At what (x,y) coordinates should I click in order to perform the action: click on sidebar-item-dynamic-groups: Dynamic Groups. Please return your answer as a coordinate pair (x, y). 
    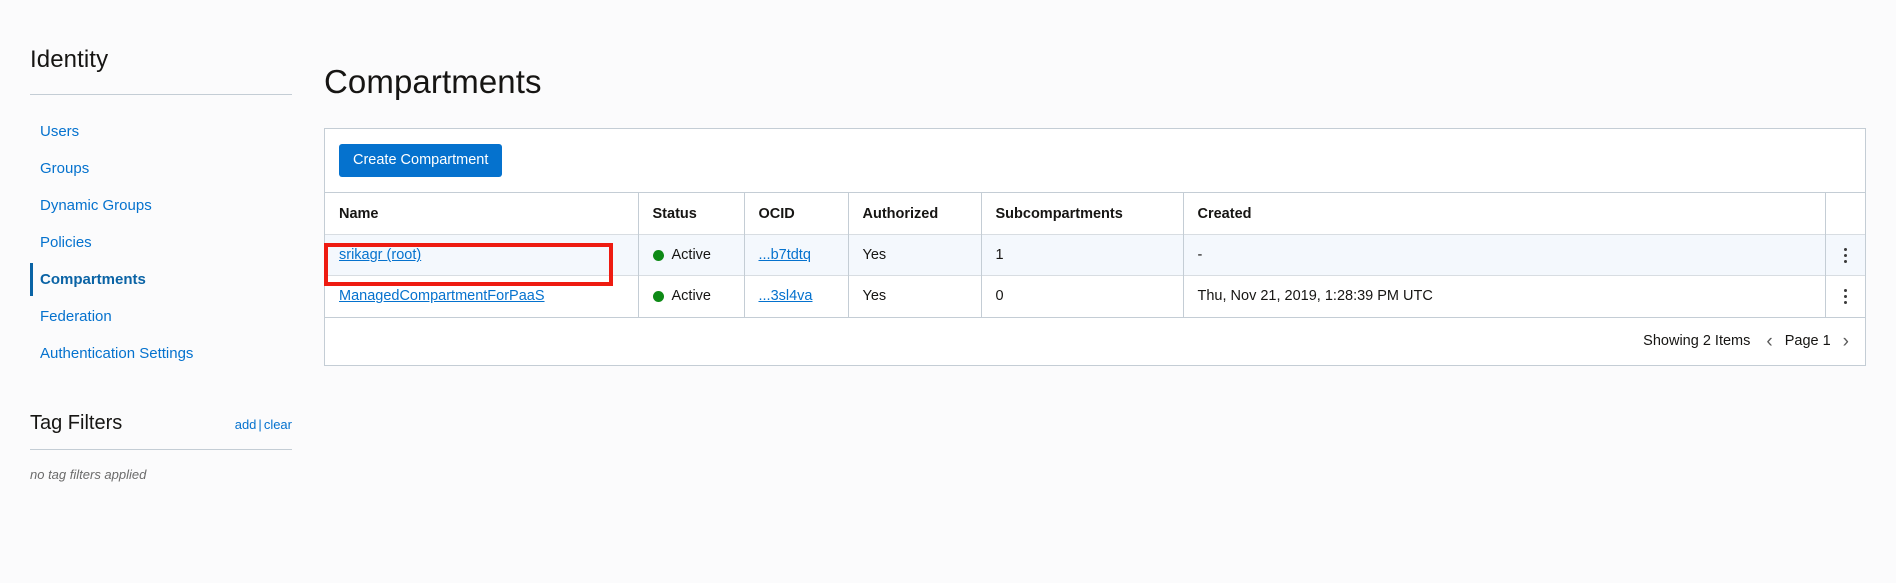
    Looking at the image, I should click on (177, 205).